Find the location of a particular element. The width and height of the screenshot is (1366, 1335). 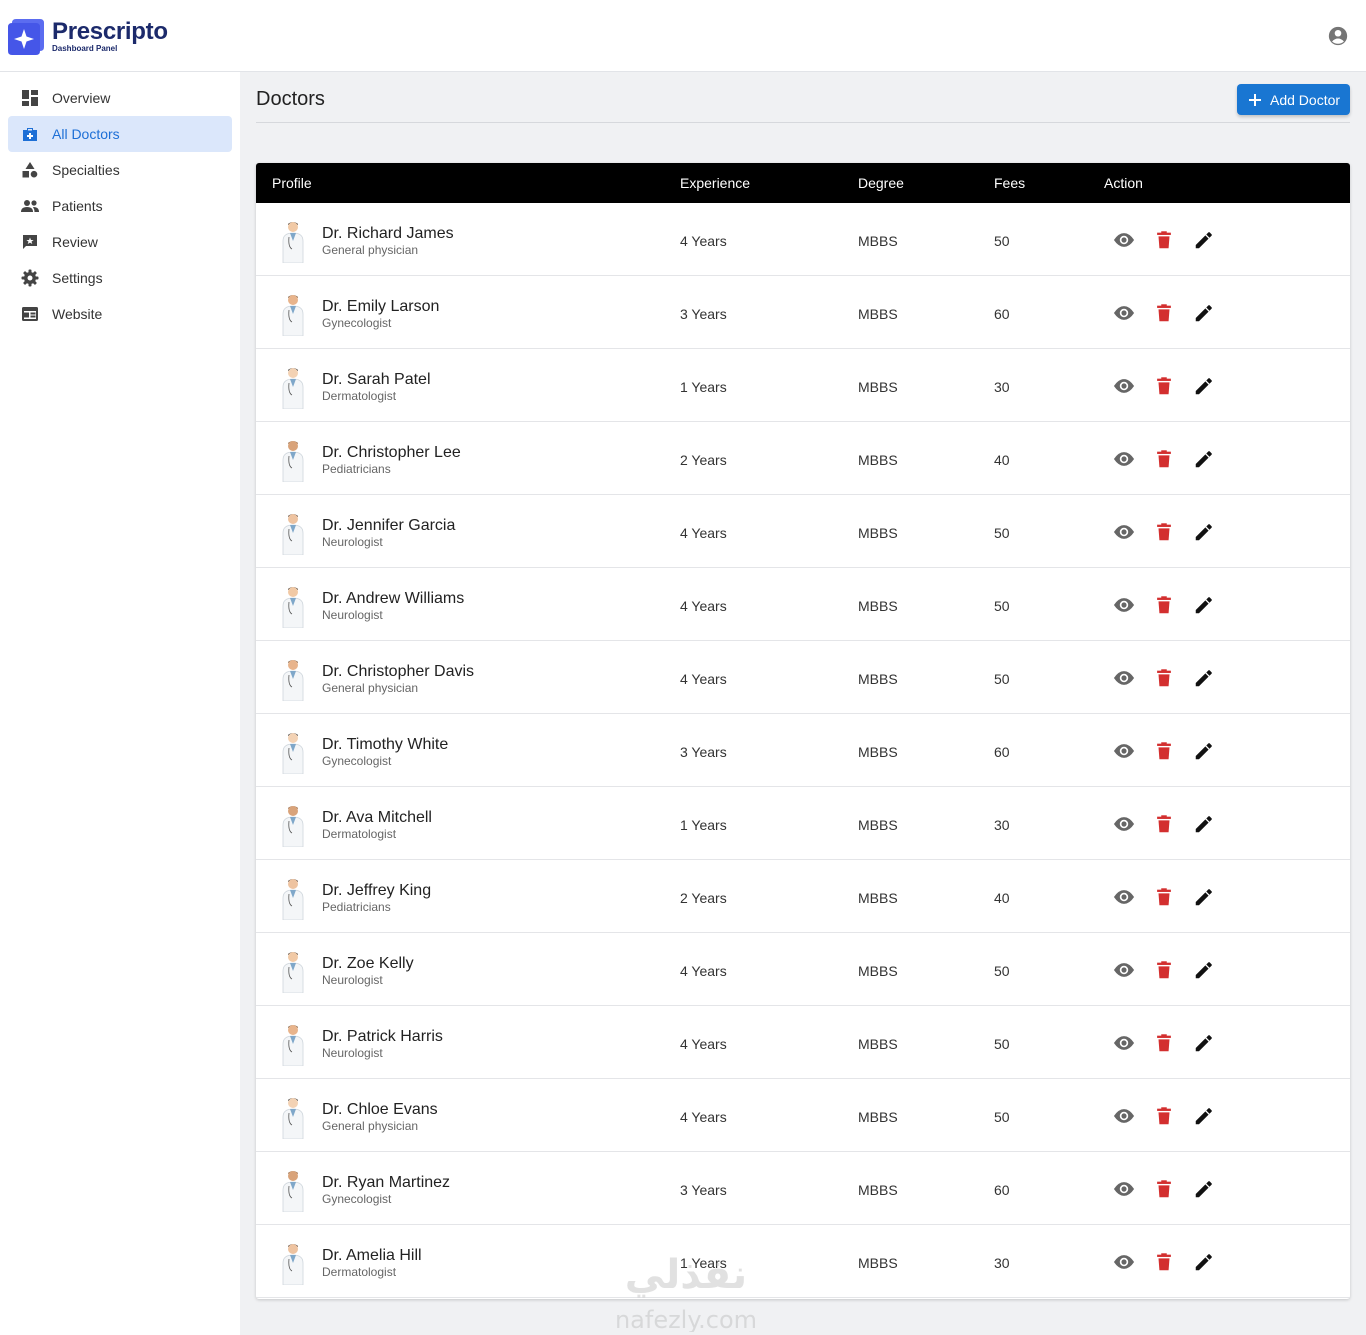

sidebar-item-patients: Patients is located at coordinates (120, 206).